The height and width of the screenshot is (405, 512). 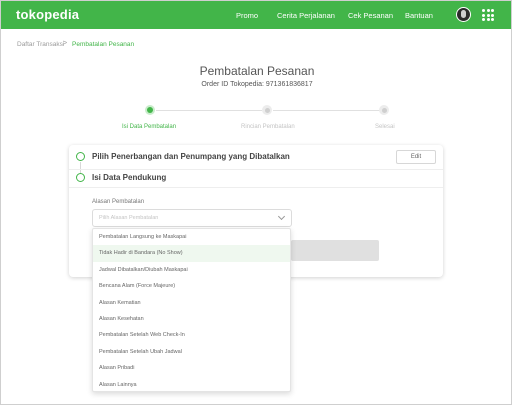 I want to click on dropdown-option: Alasan Kematian, so click(x=191, y=303).